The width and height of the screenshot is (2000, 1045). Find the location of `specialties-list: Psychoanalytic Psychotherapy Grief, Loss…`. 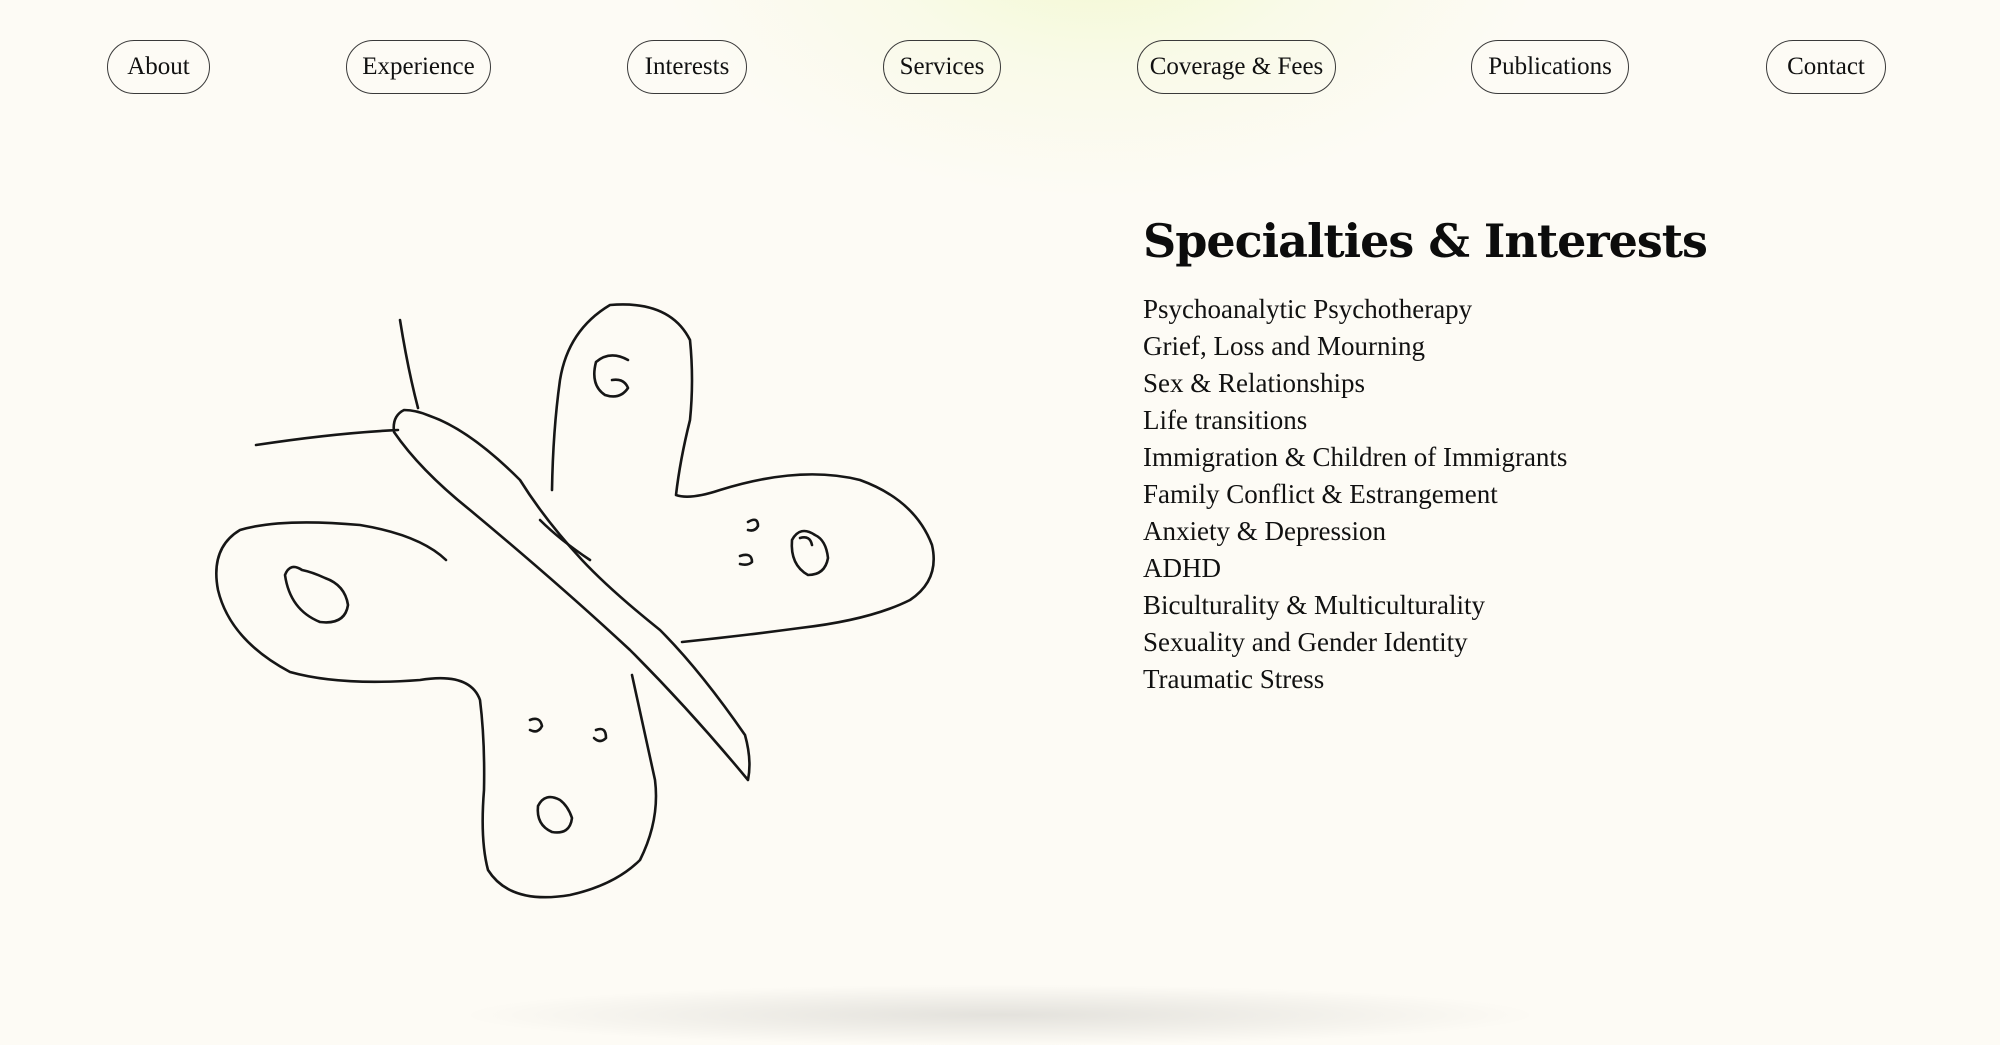

specialties-list: Psychoanalytic Psychotherapy Grief, Loss… is located at coordinates (1523, 494).